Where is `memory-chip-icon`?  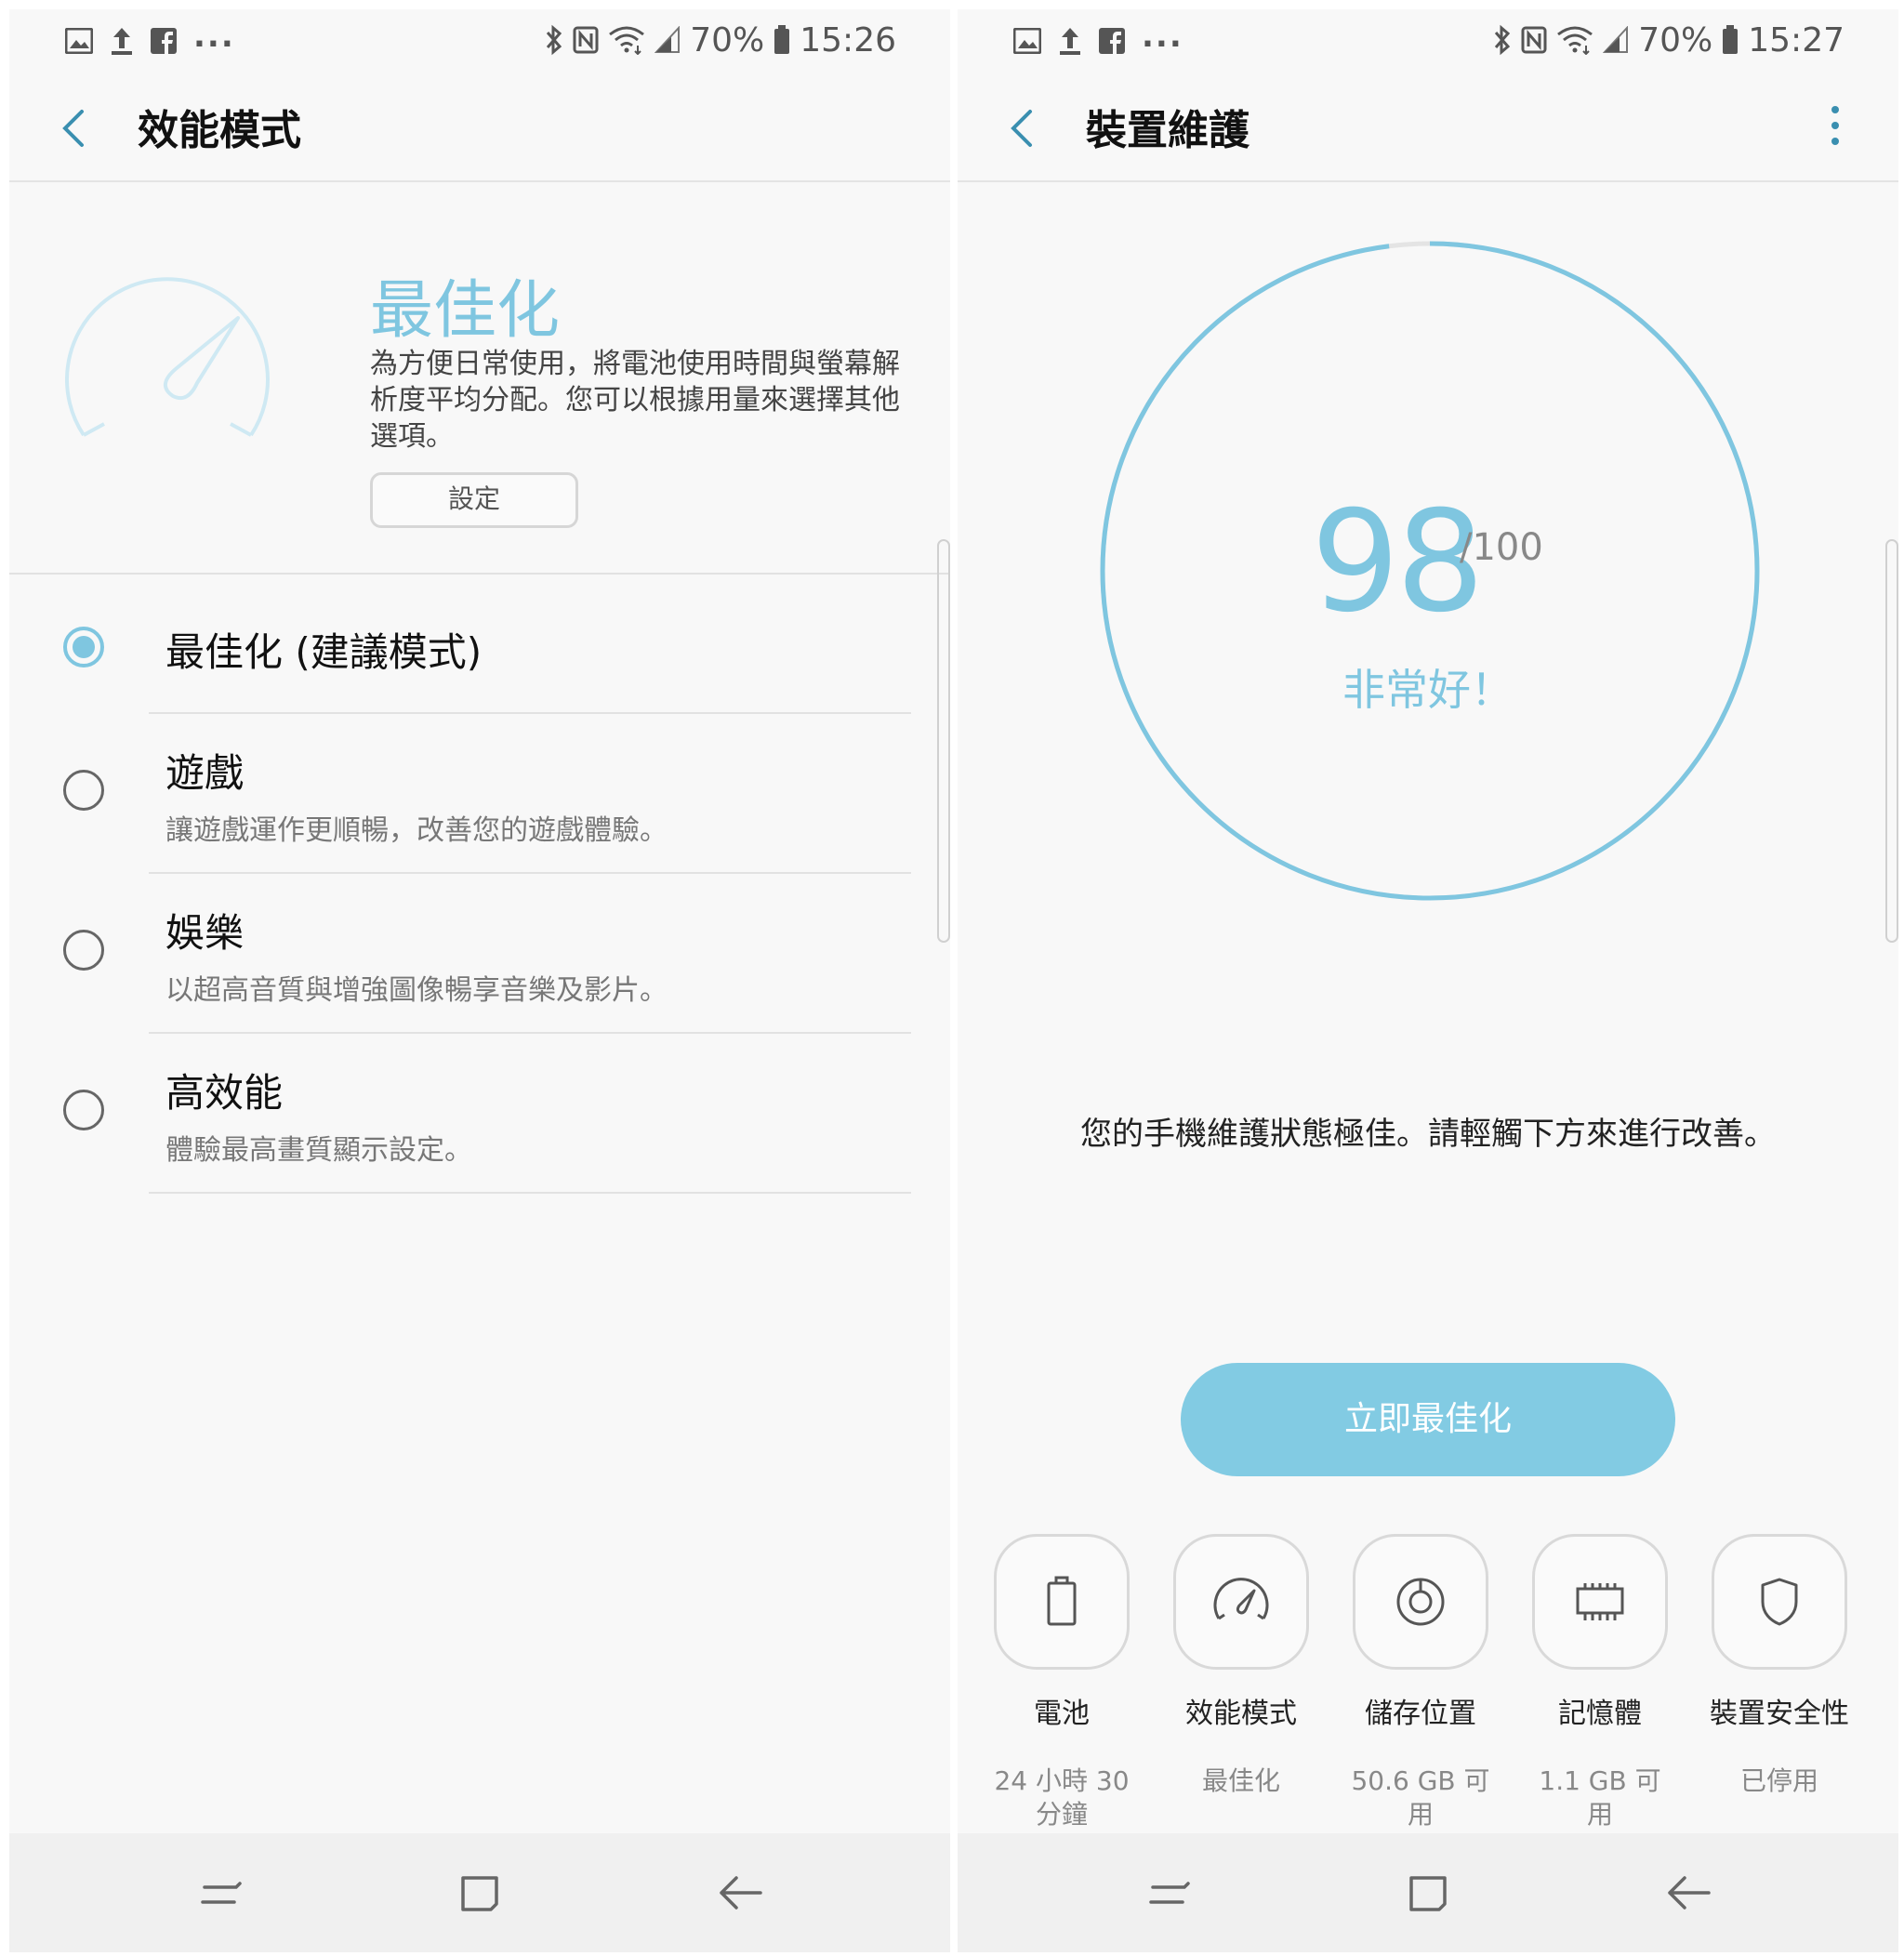 memory-chip-icon is located at coordinates (1600, 1601).